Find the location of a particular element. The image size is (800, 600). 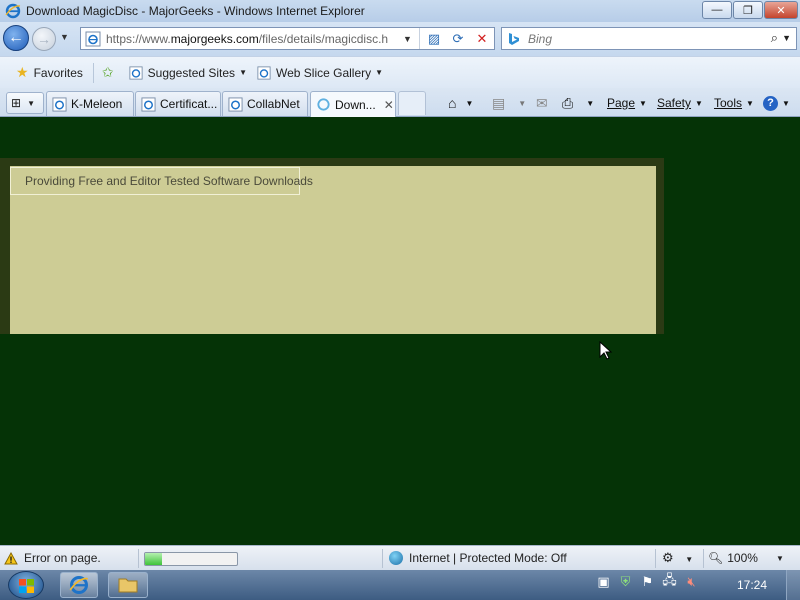

taskbar-internet-explorer is located at coordinates (79, 585).